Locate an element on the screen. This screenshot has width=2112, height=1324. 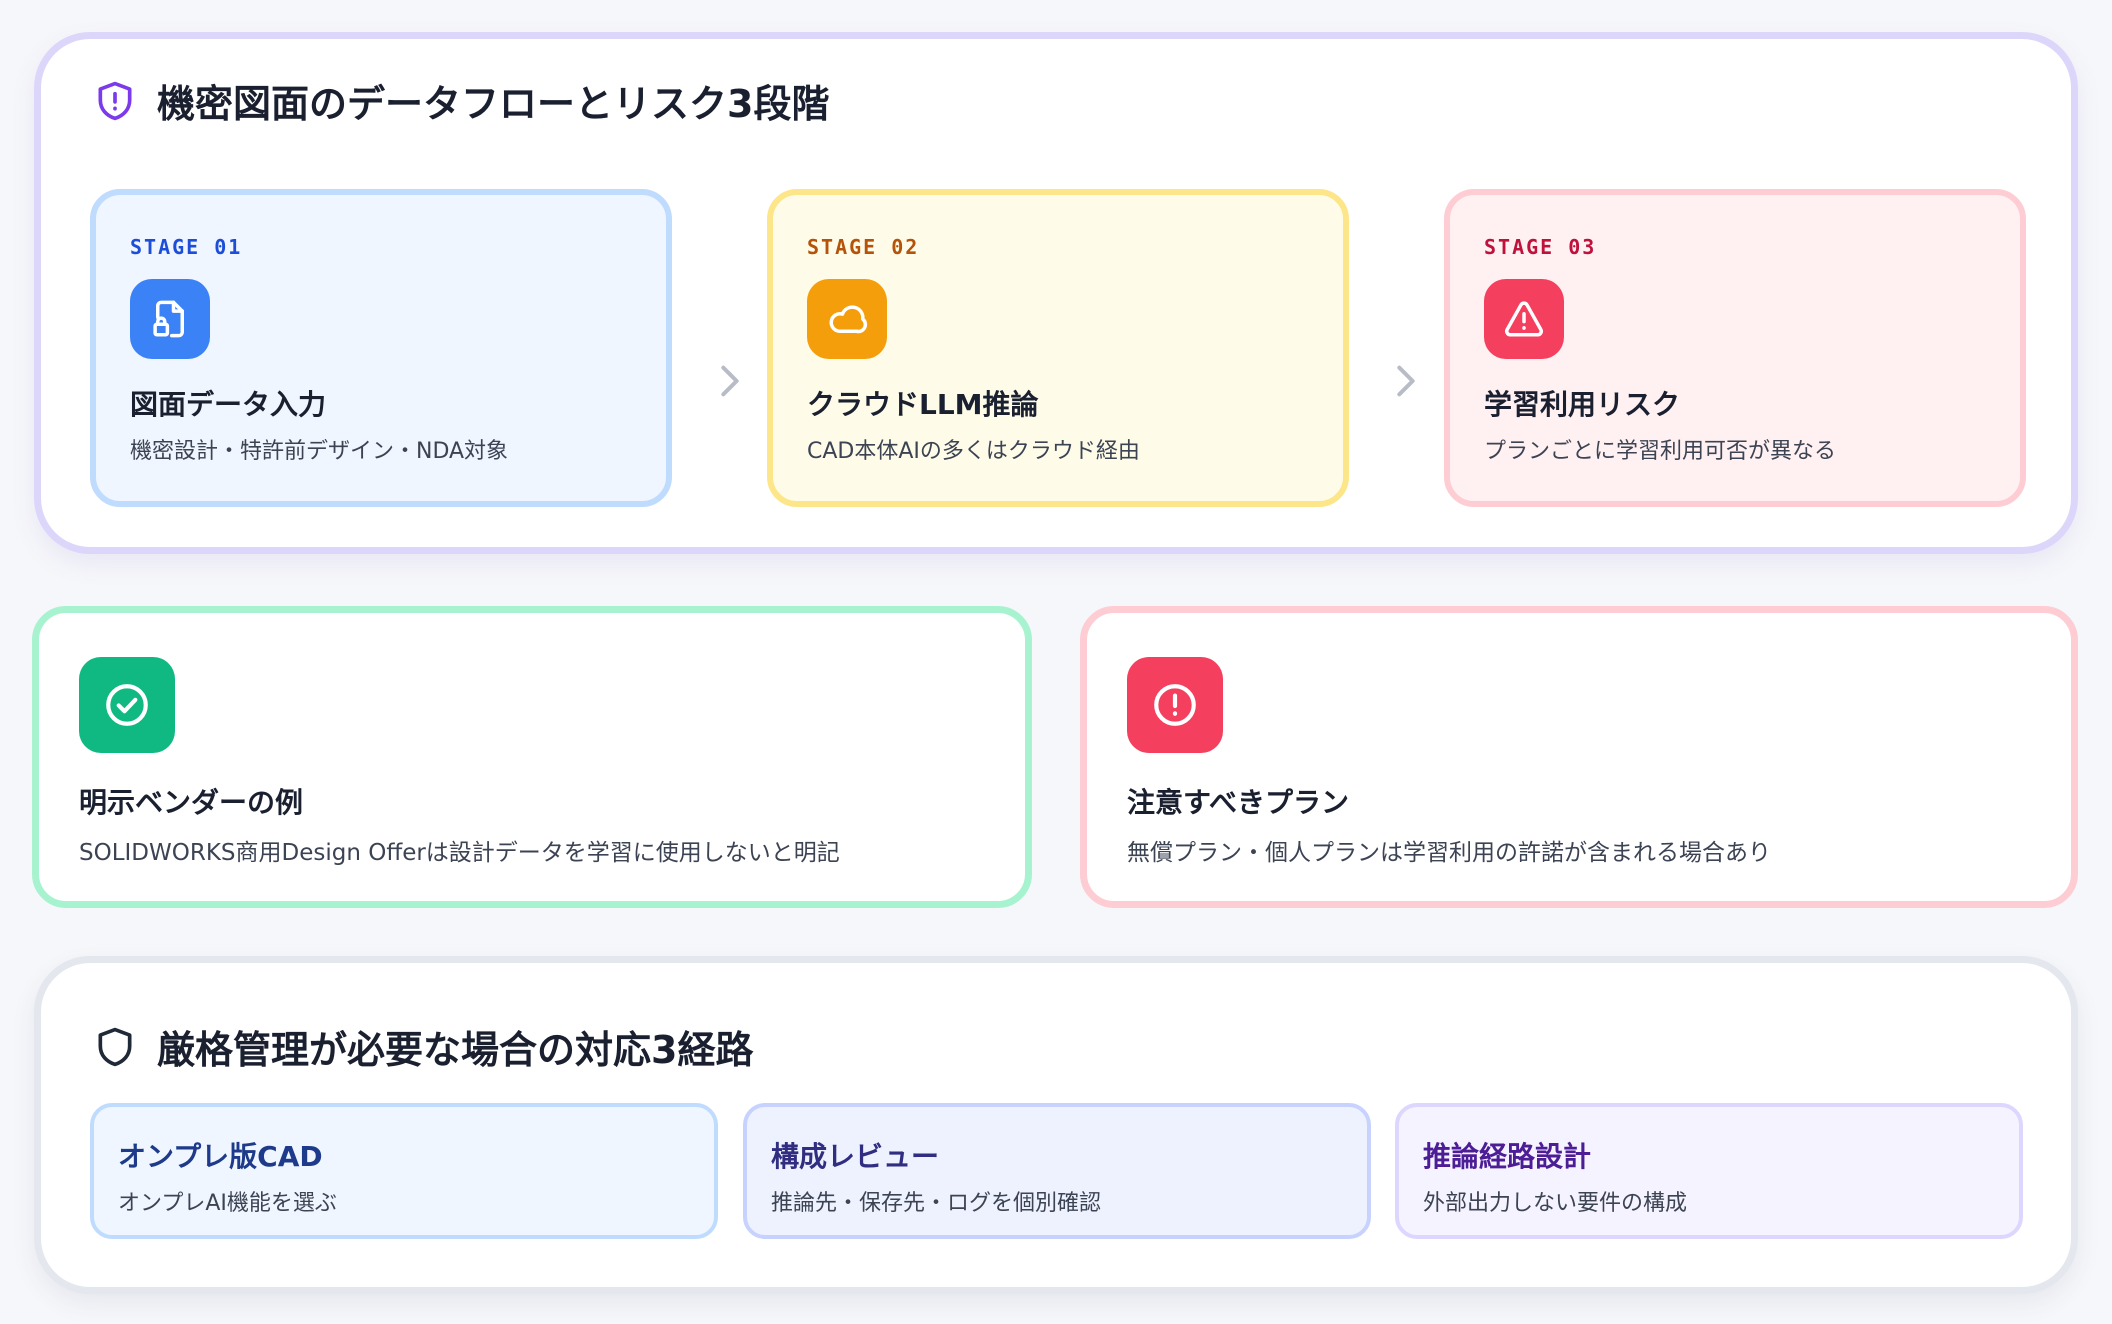
alert-circle-icon is located at coordinates (1175, 705).